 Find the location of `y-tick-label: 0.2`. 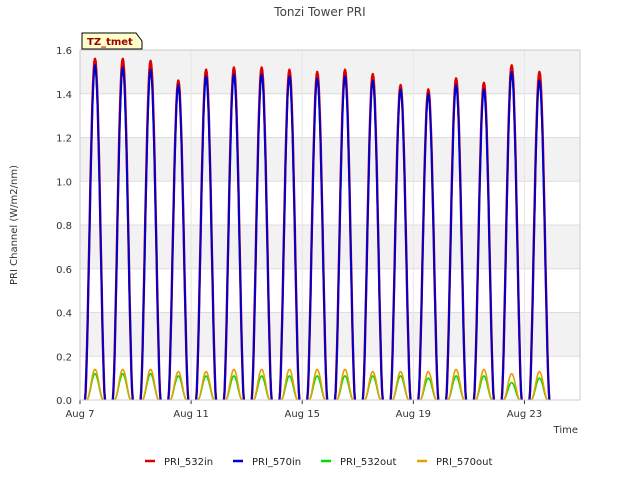

y-tick-label: 0.2 is located at coordinates (64, 357).